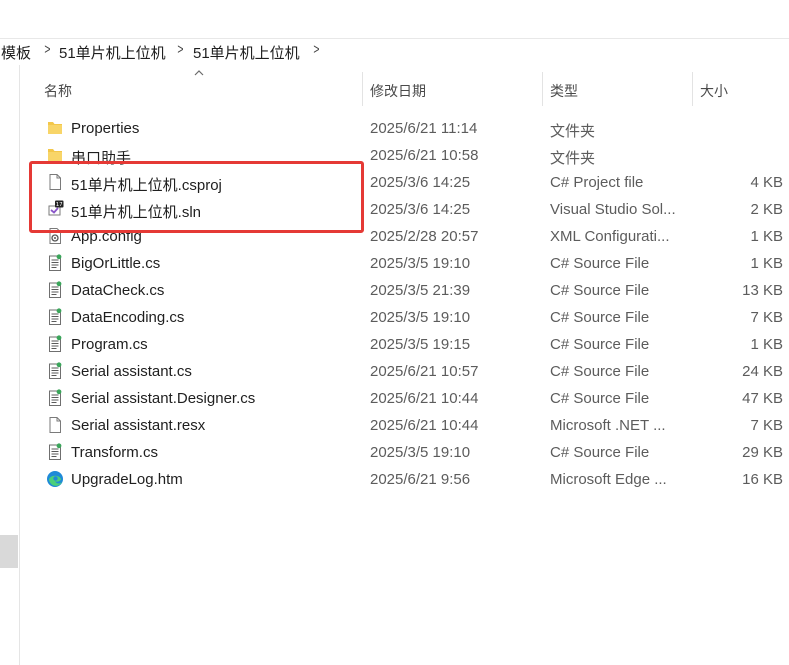  I want to click on file-name: DataEncoding.cs, so click(128, 317).